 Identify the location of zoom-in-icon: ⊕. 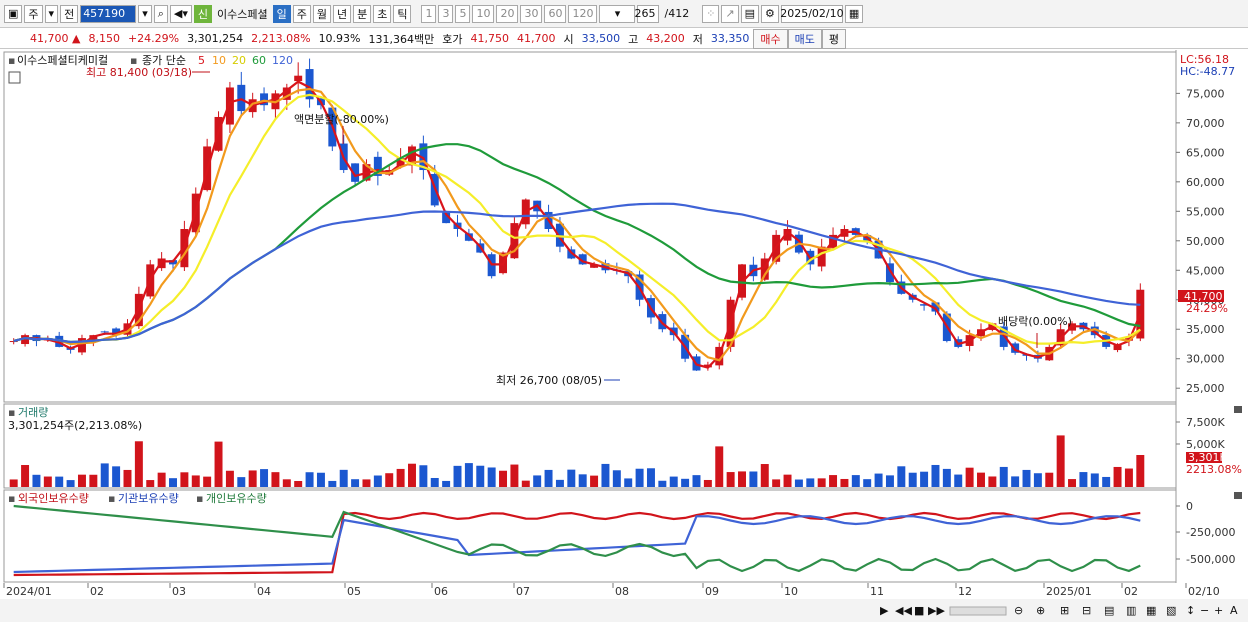
(1040, 610).